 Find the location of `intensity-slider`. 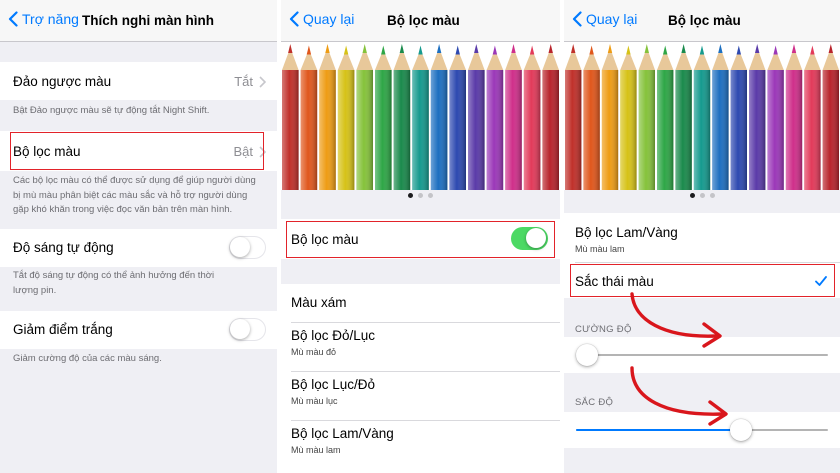

intensity-slider is located at coordinates (702, 355).